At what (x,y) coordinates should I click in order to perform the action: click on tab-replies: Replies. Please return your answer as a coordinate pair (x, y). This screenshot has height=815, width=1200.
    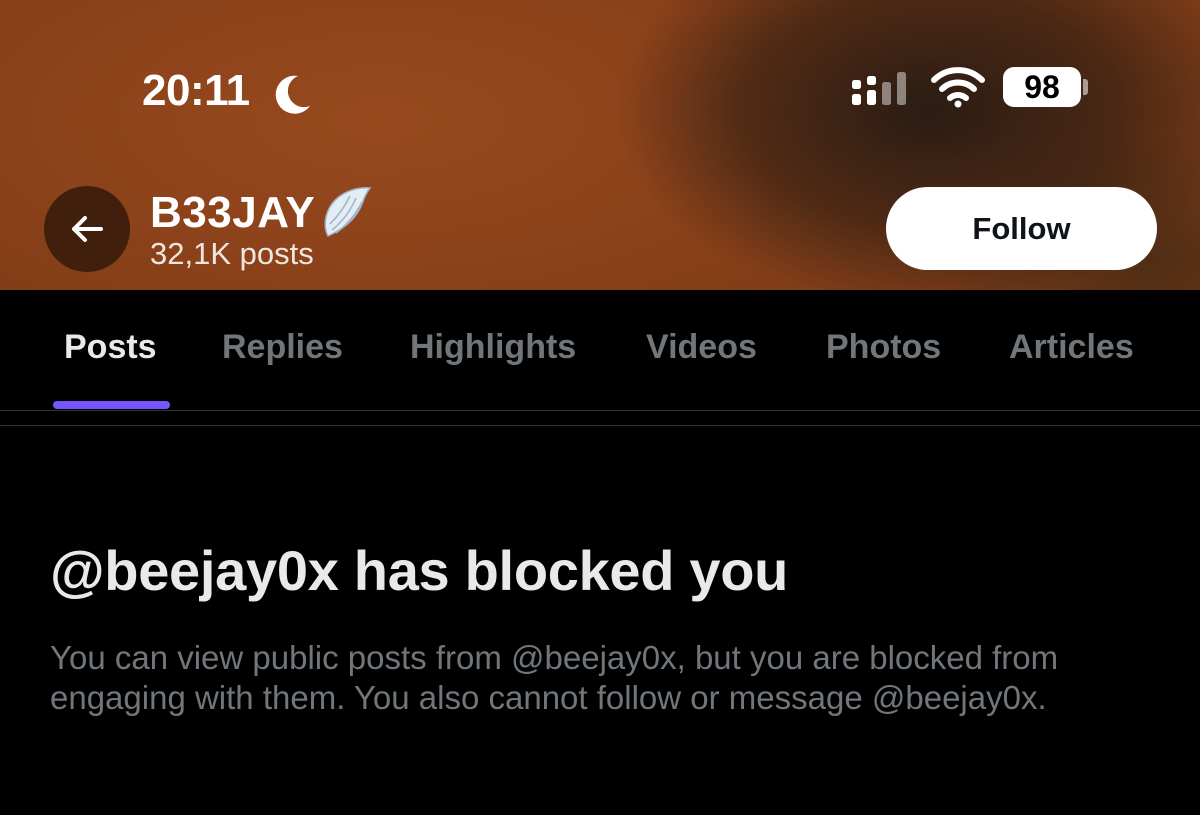
    Looking at the image, I should click on (282, 347).